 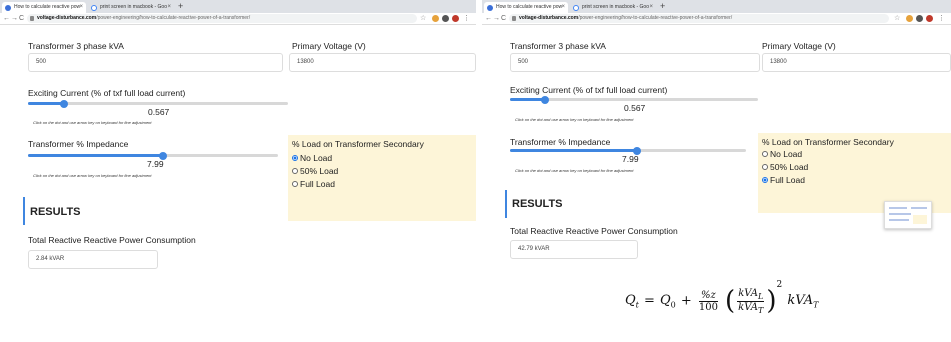 What do you see at coordinates (722, 298) in the screenshot?
I see `reactive-power-formula: Qt = Q0 + %z 100 ( kVAL kVAT )2 kVAT` at bounding box center [722, 298].